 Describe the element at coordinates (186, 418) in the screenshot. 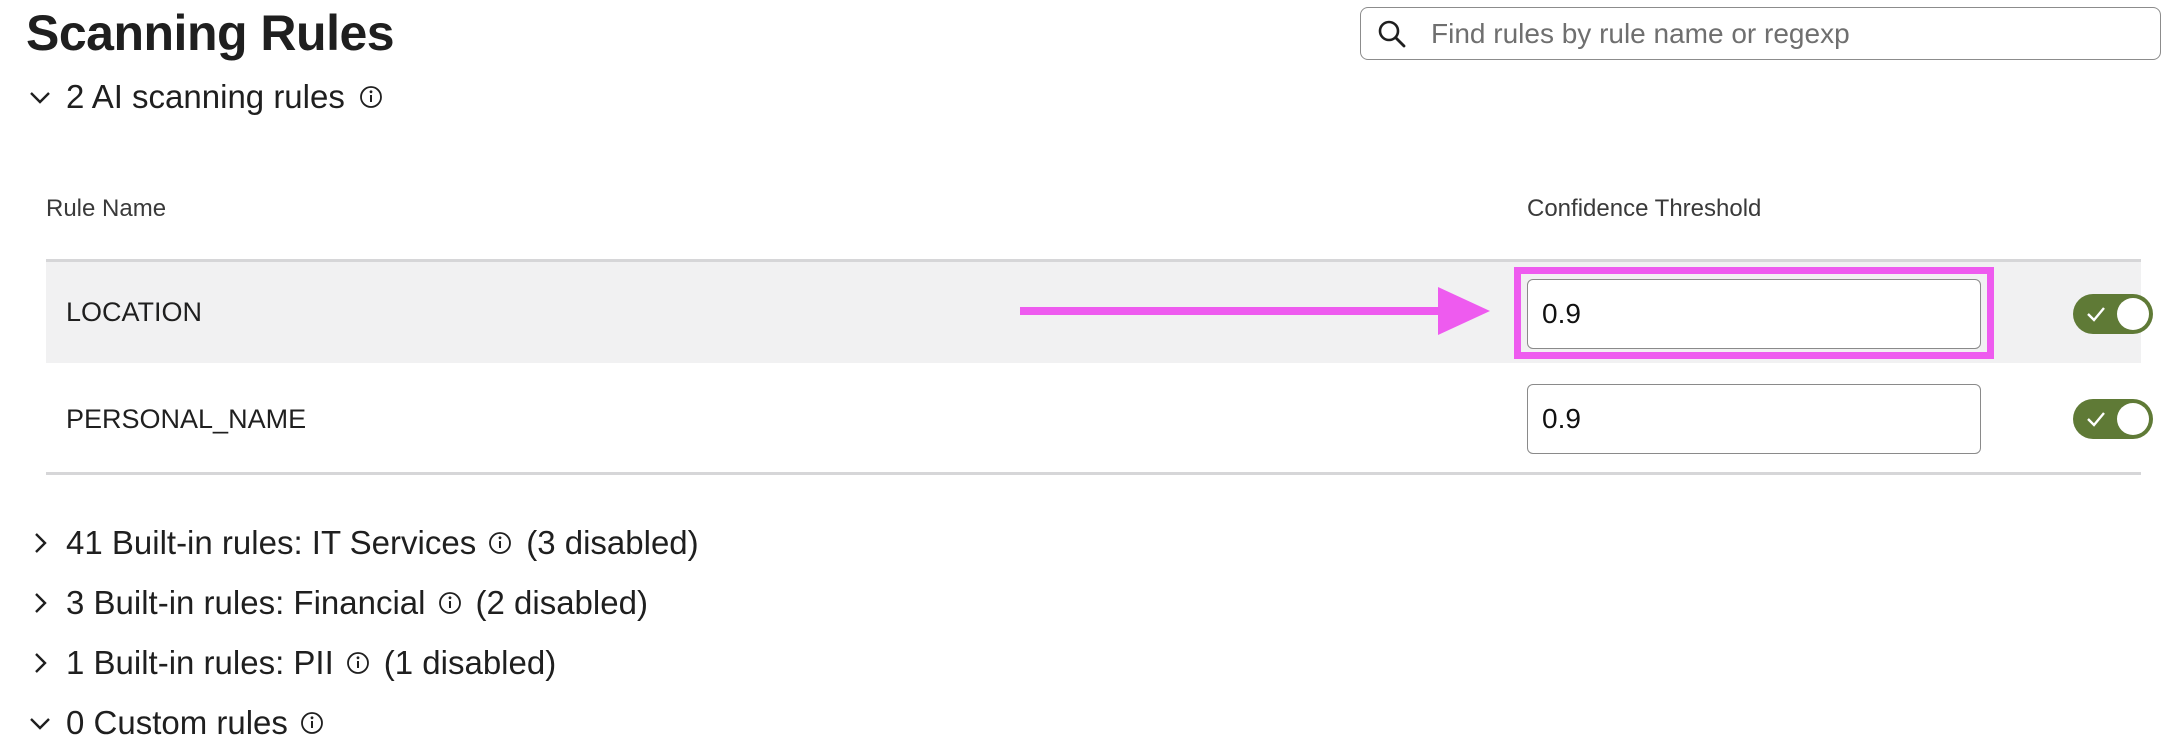

I see `rule-name: PERSONAL_NAME` at that location.